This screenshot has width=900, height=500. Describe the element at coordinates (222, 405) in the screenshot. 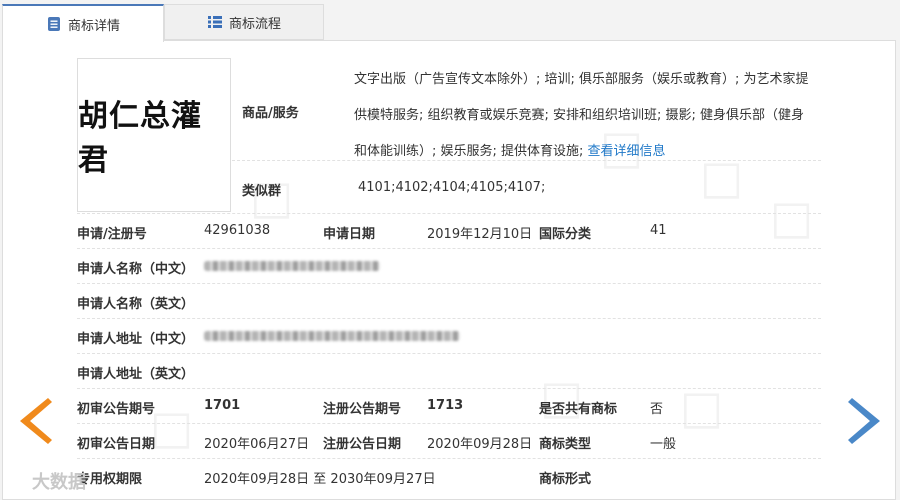

I see `prelim-no-value: 1701` at that location.